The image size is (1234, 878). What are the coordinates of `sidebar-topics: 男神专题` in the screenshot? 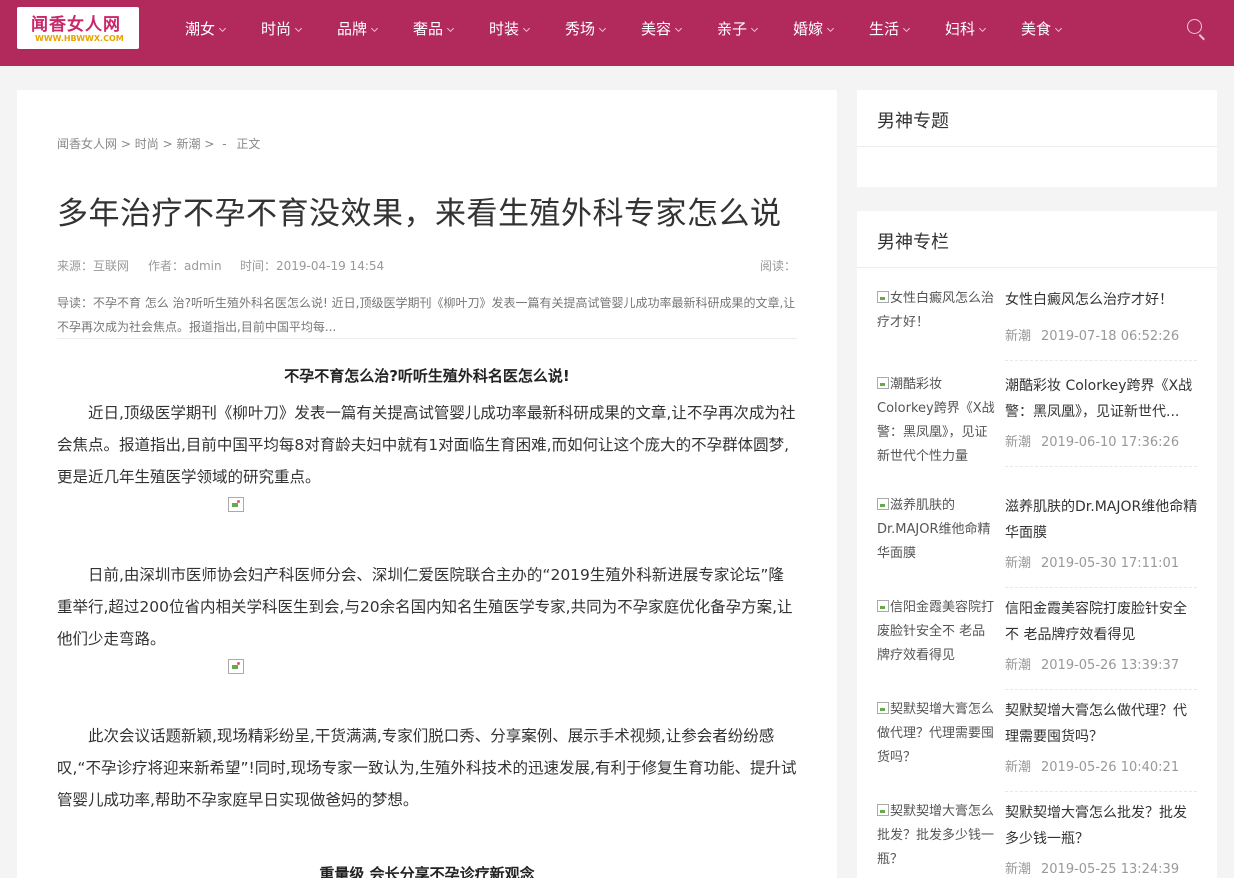 It's located at (1037, 138).